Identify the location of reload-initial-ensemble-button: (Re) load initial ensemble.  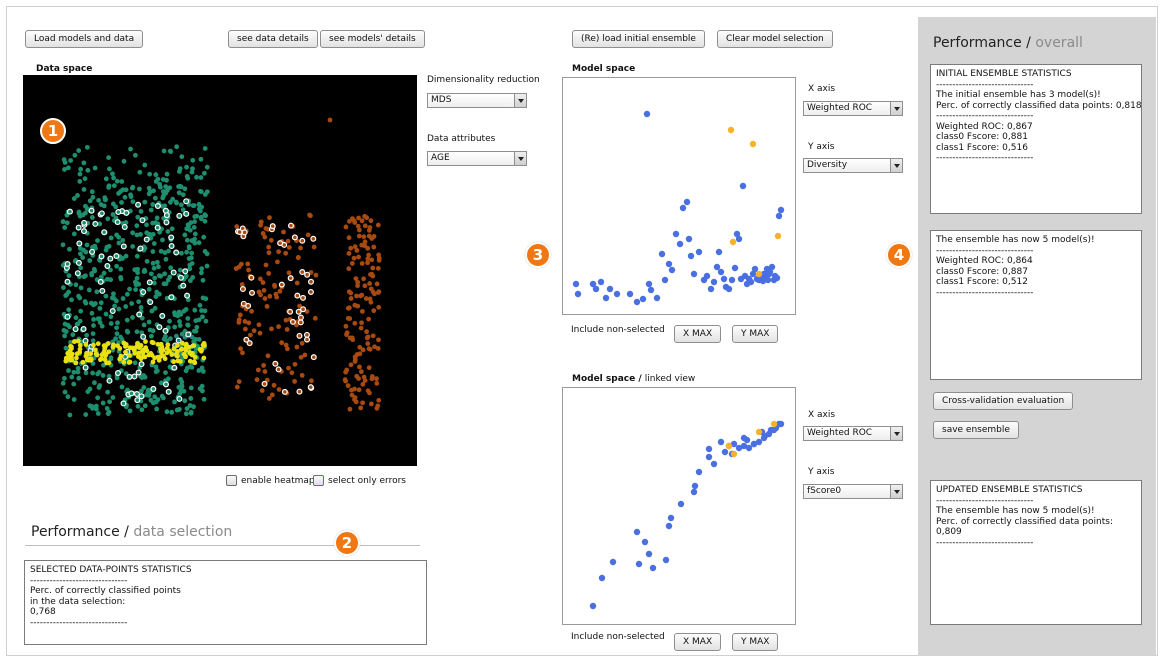
(638, 39).